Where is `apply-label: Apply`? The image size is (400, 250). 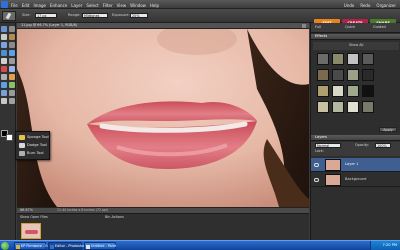
apply-label: Apply is located at coordinates (388, 130).